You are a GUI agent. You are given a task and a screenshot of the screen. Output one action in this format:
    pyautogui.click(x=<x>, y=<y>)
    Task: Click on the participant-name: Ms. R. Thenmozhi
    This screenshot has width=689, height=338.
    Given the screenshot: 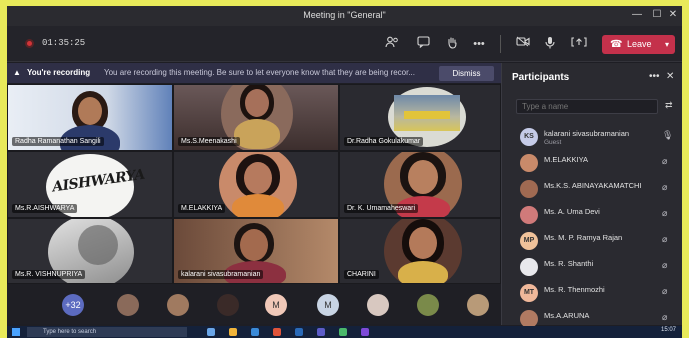 What is the action you would take?
    pyautogui.click(x=574, y=289)
    